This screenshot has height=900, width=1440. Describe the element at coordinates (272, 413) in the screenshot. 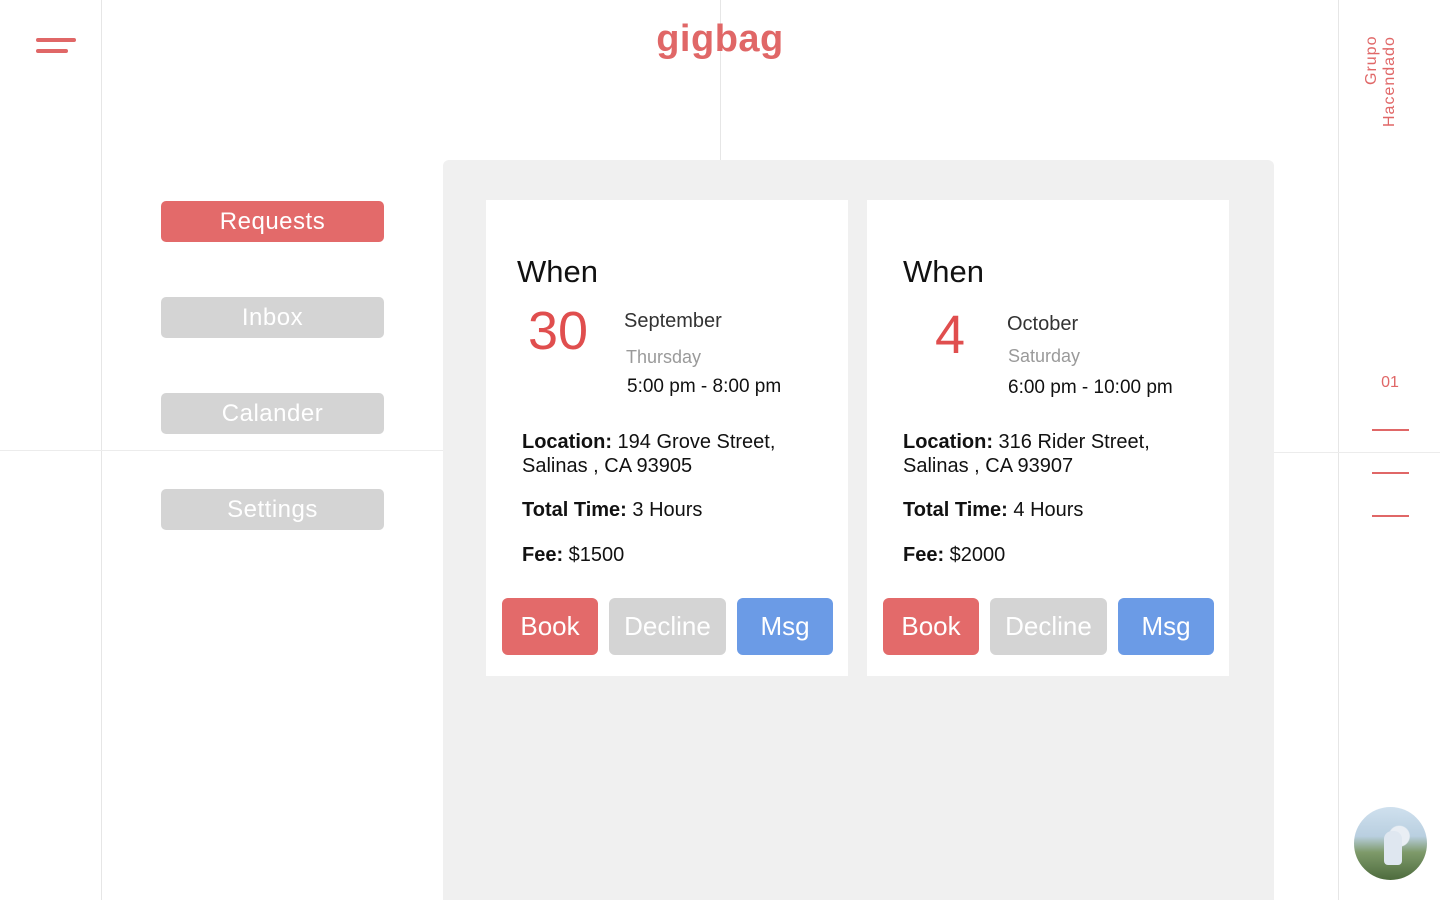

I see `nav-calander-button: Calander` at that location.